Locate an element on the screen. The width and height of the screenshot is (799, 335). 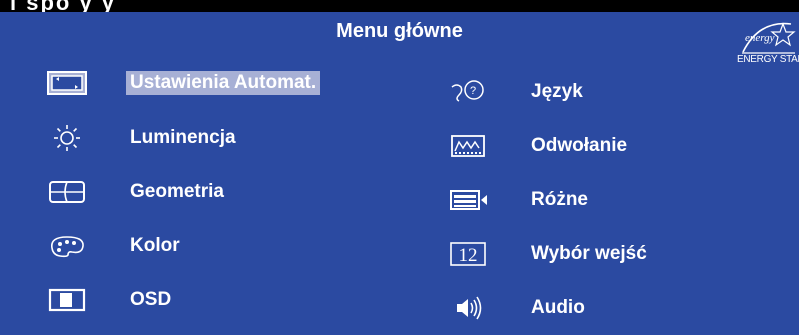
top-cropped-strip: i spo y y is located at coordinates (399, 6).